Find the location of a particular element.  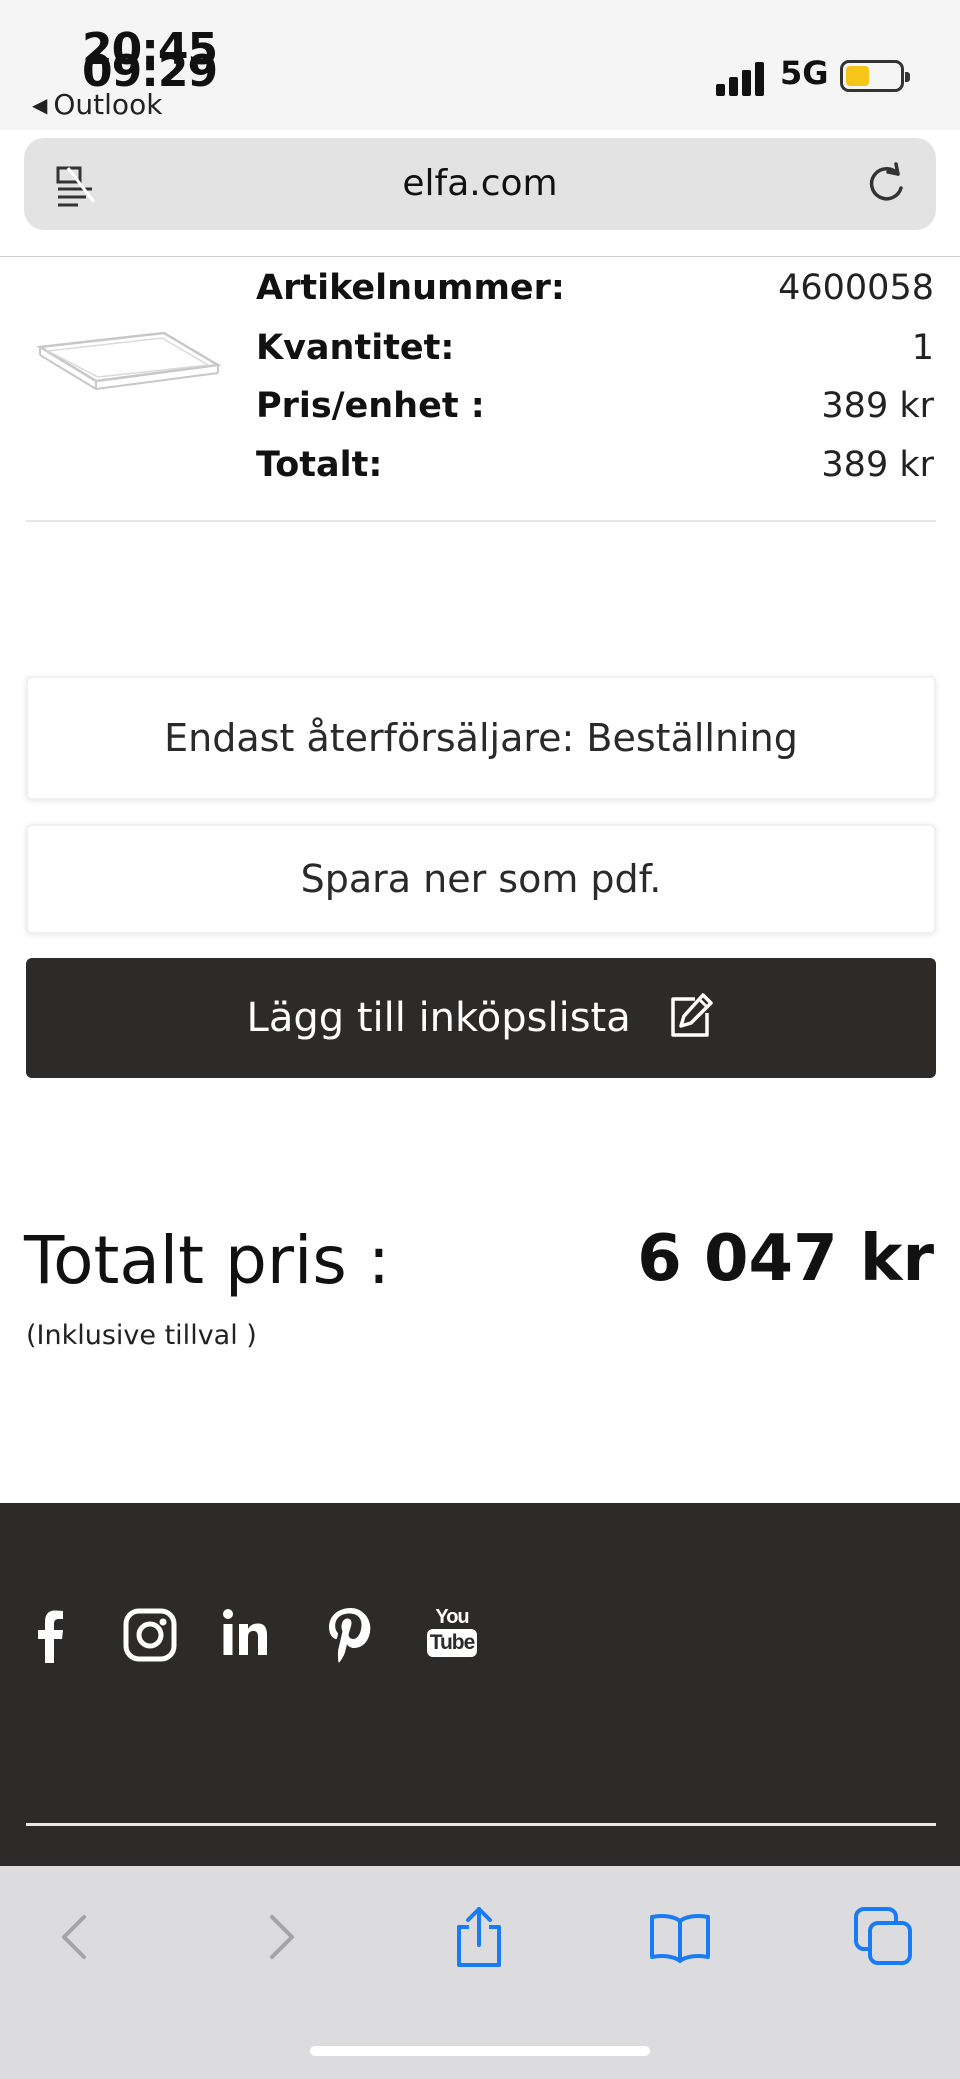

url-text: elfa.com is located at coordinates (480, 184).